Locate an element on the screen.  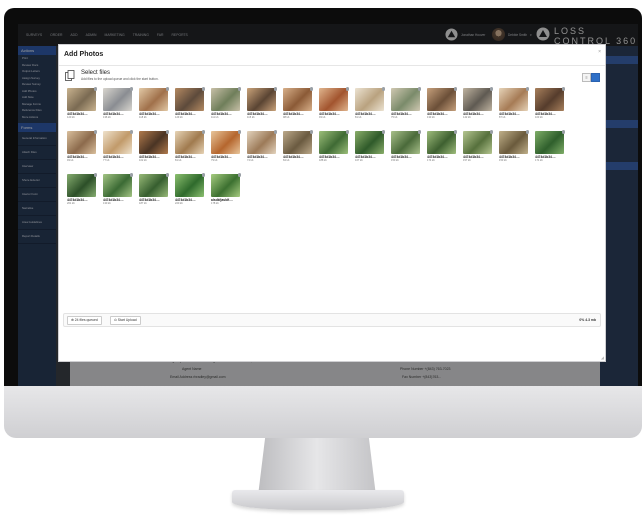
file-thumbnail: 4474d1b34.... 174 kb is located at coordinates (442, 149).